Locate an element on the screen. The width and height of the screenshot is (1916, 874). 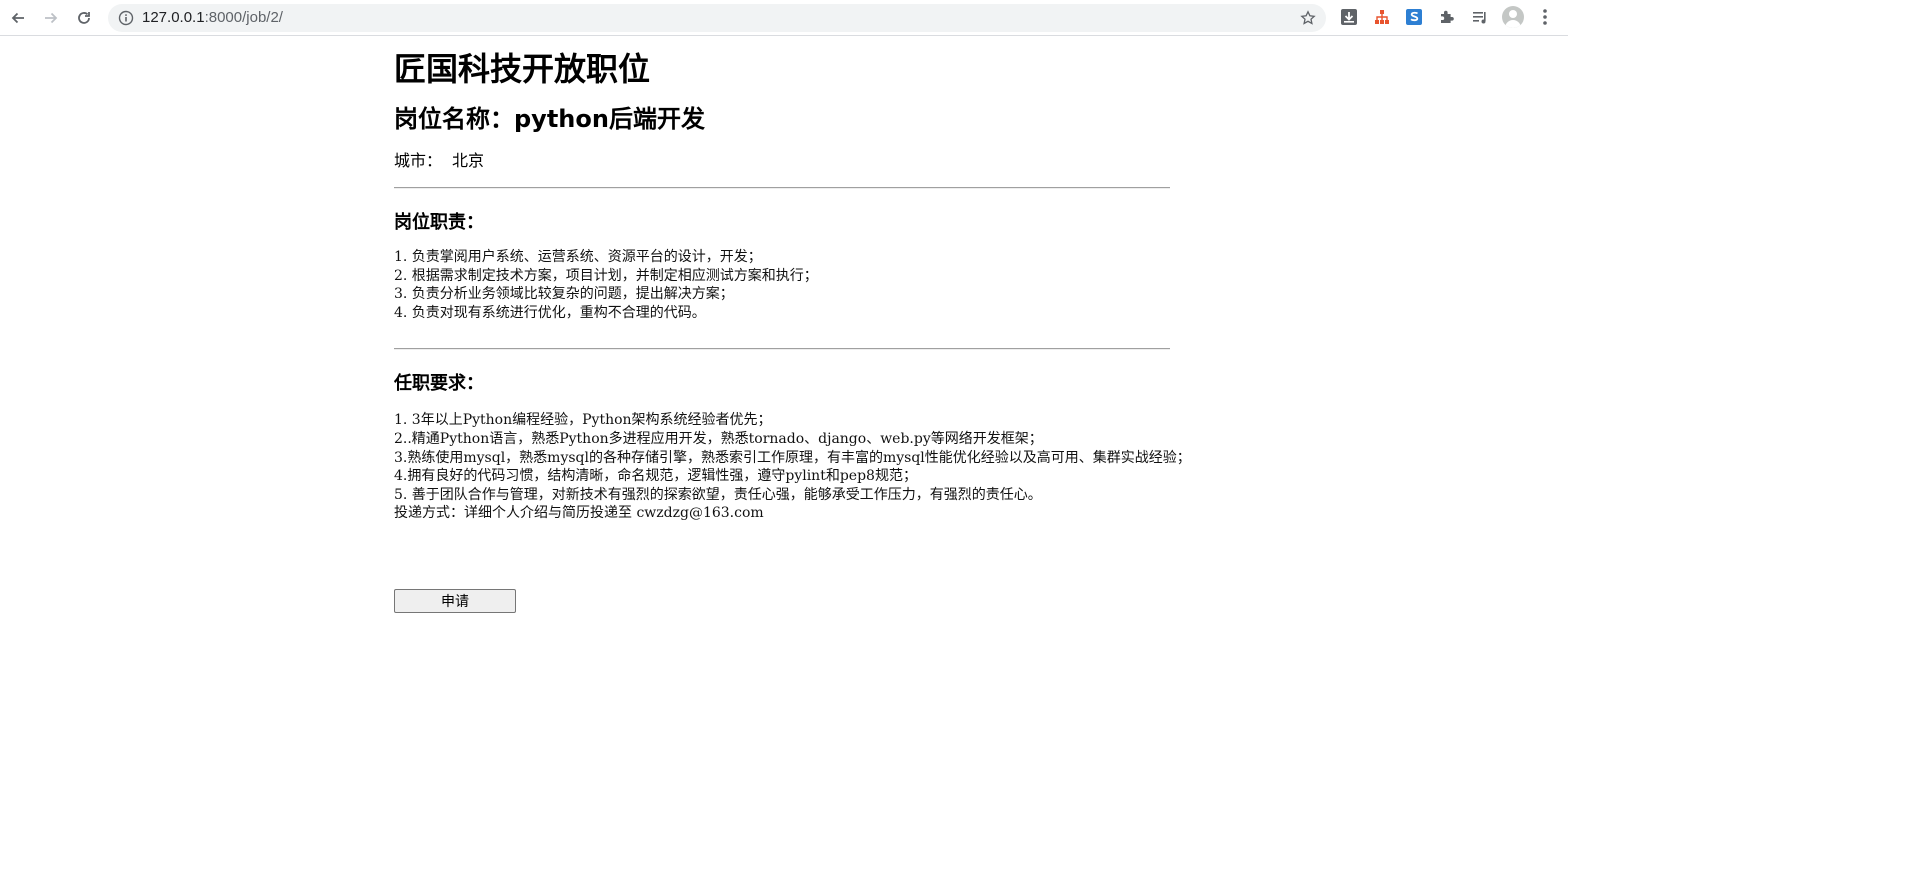
menu-kebab-icon is located at coordinates (1545, 17).